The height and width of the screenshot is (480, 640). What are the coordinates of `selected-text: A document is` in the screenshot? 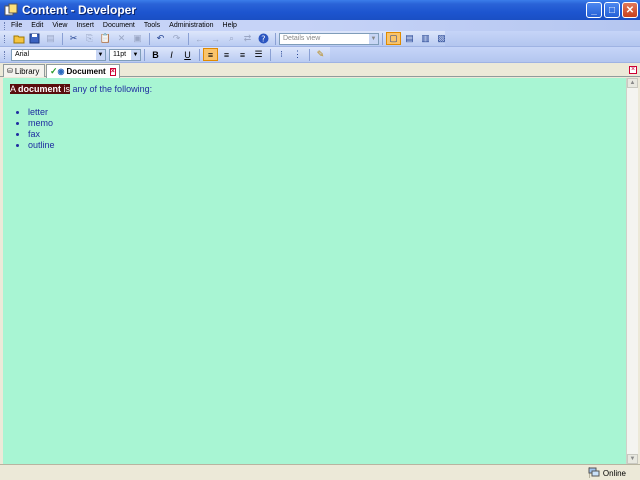 It's located at (40, 89).